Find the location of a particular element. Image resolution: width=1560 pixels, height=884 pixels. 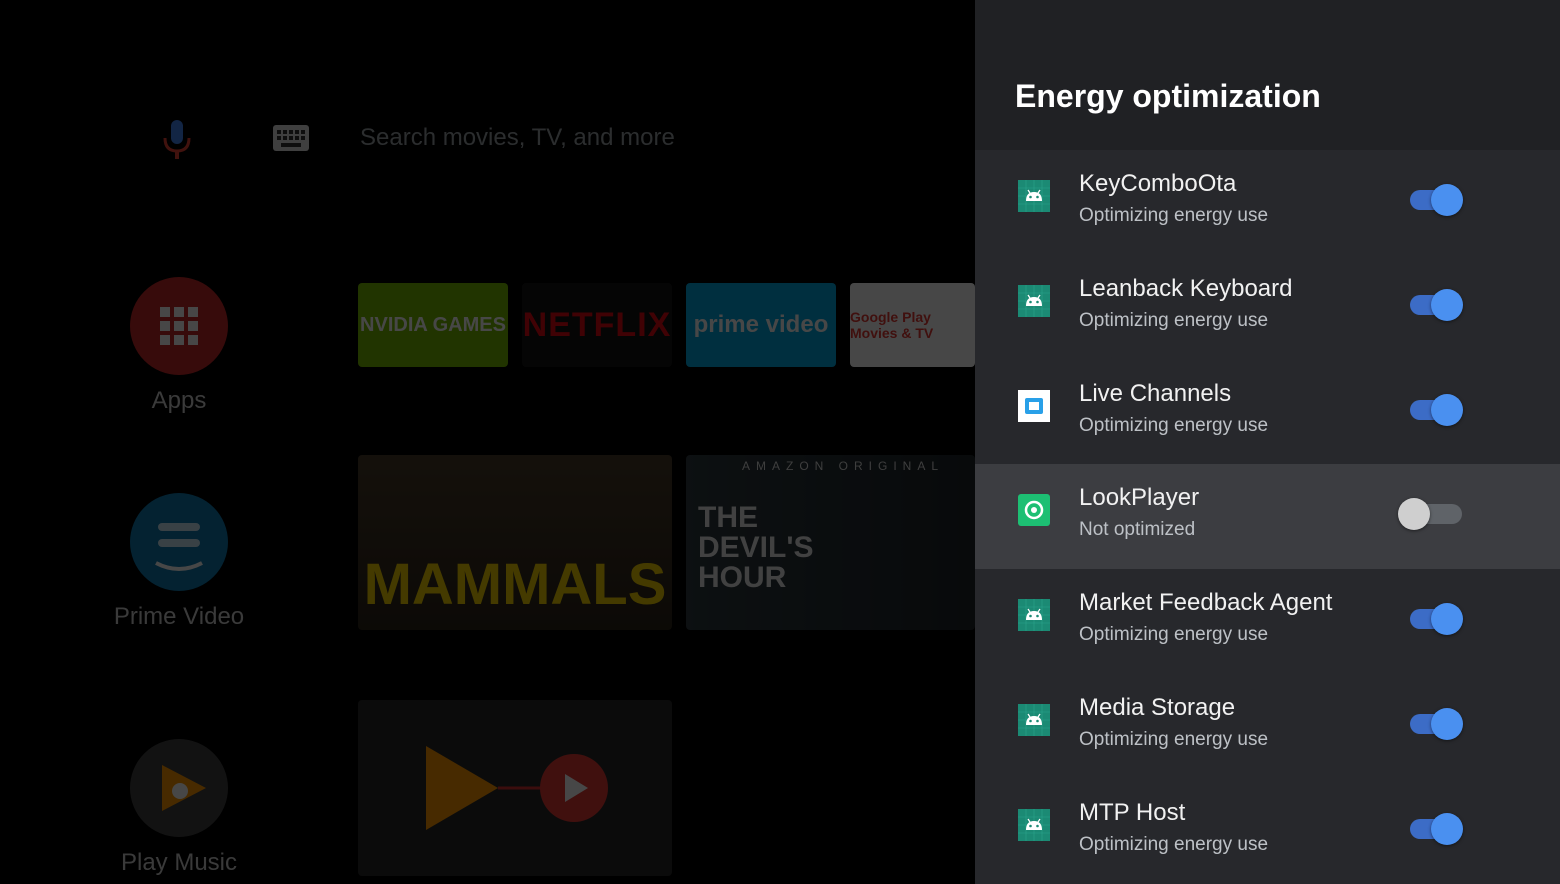

app-name: KeyComboOta is located at coordinates (1158, 183).